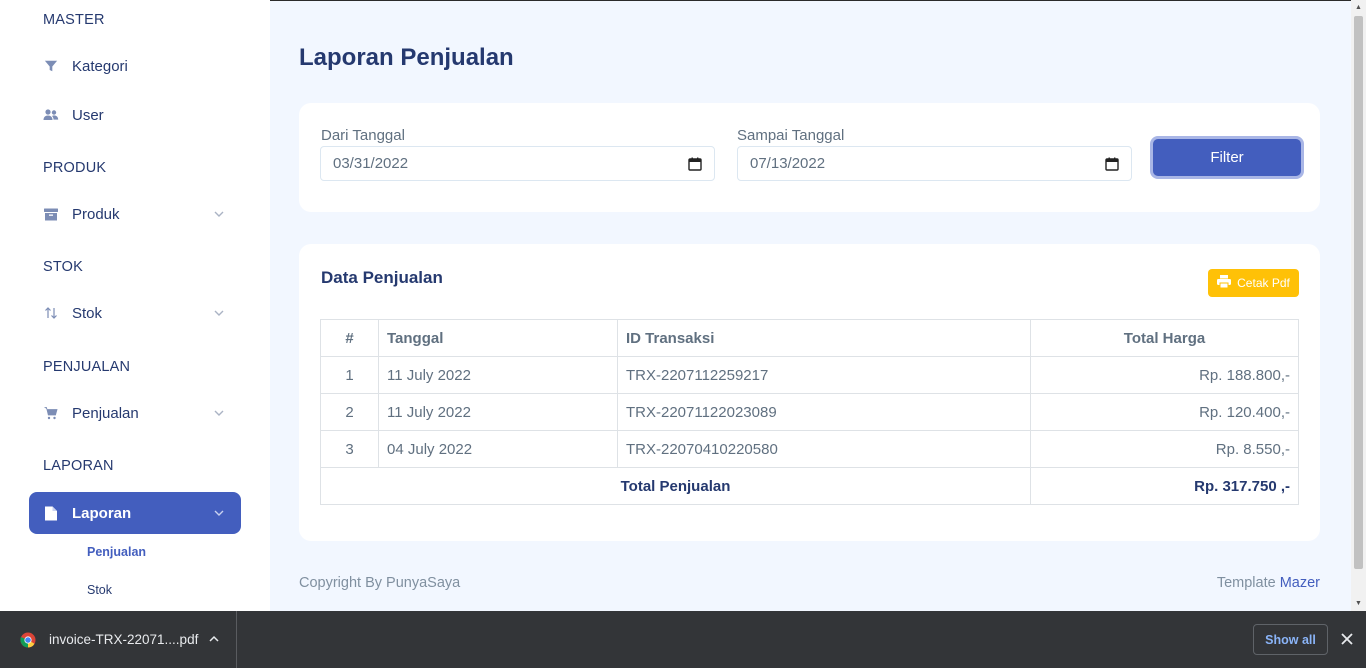 The height and width of the screenshot is (668, 1366). What do you see at coordinates (78, 466) in the screenshot?
I see `sidebar-section-laporan: LAPORAN` at bounding box center [78, 466].